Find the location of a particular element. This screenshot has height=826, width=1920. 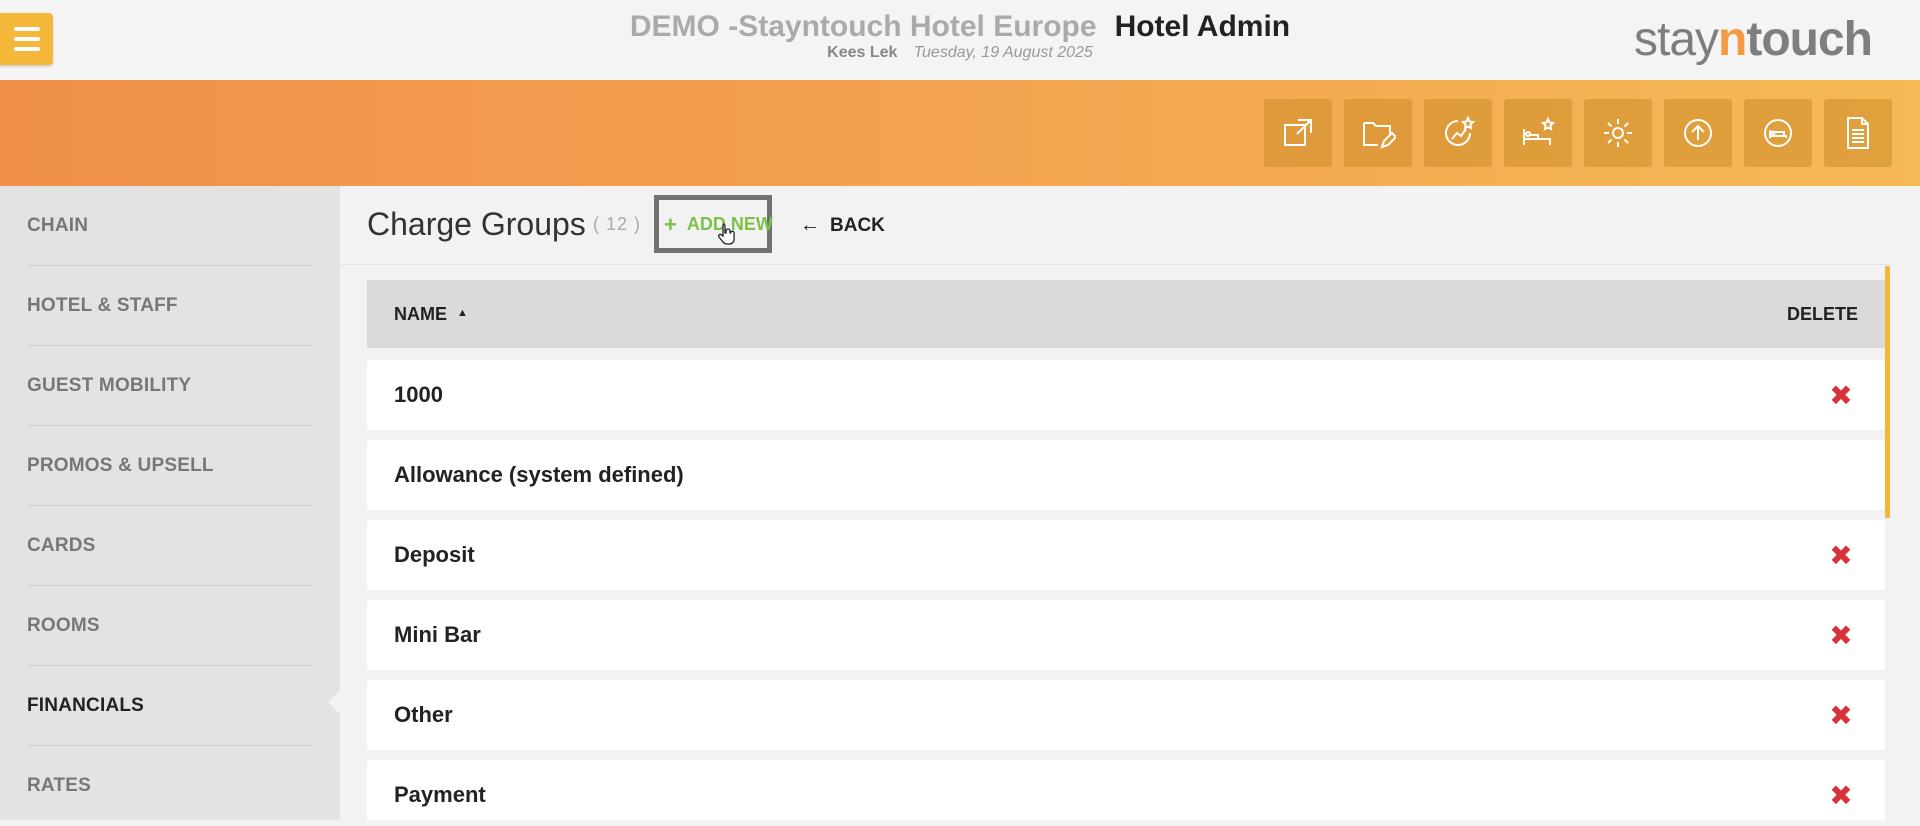

charge-group-name: Mini Bar is located at coordinates (437, 634).